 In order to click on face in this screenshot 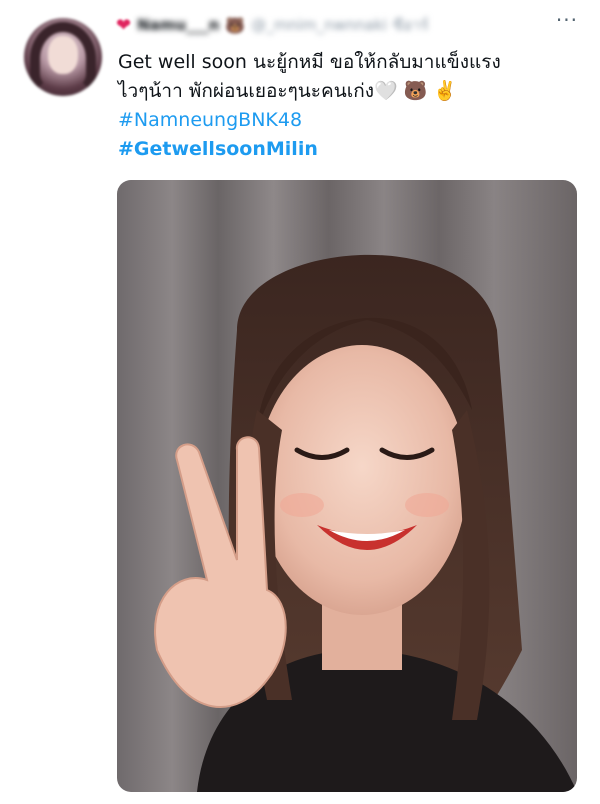, I will do `click(362, 480)`.